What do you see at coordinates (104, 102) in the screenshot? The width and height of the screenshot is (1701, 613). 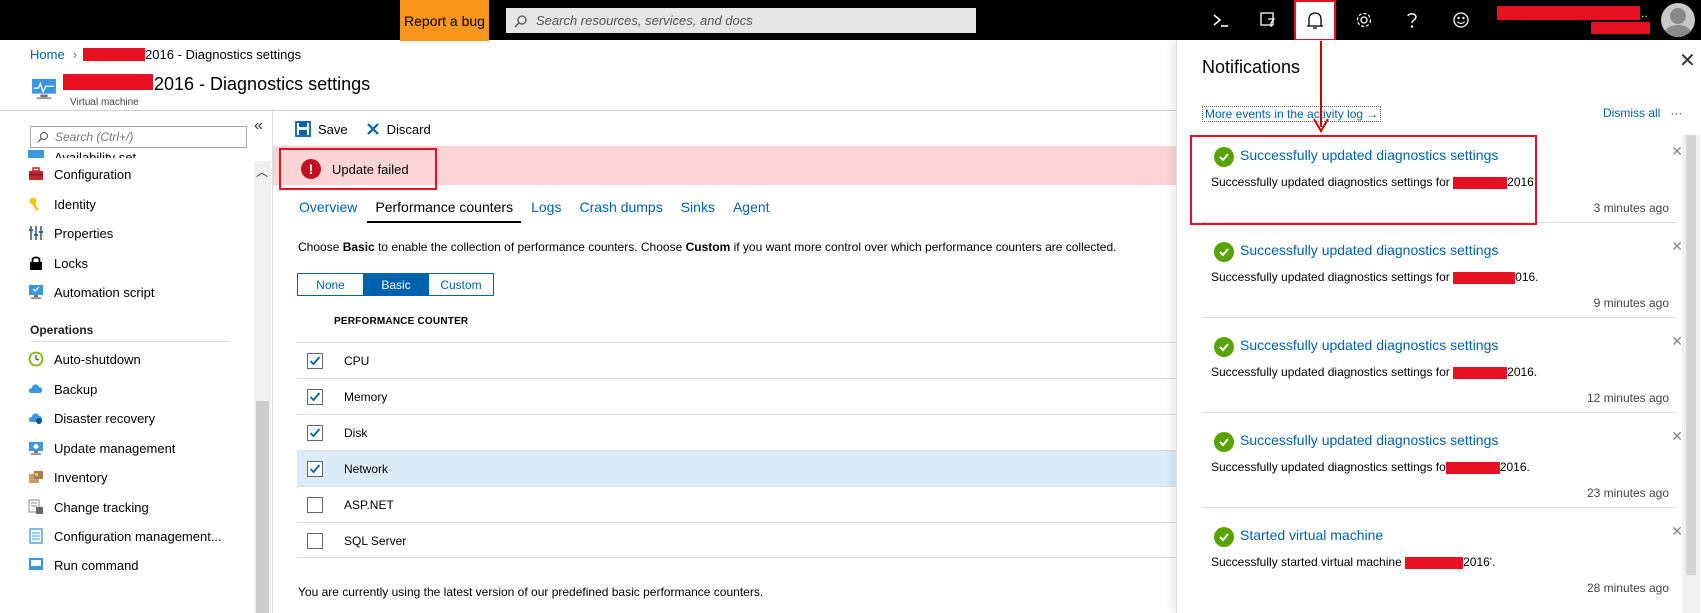 I see `page-subtitle: Virtual machine` at bounding box center [104, 102].